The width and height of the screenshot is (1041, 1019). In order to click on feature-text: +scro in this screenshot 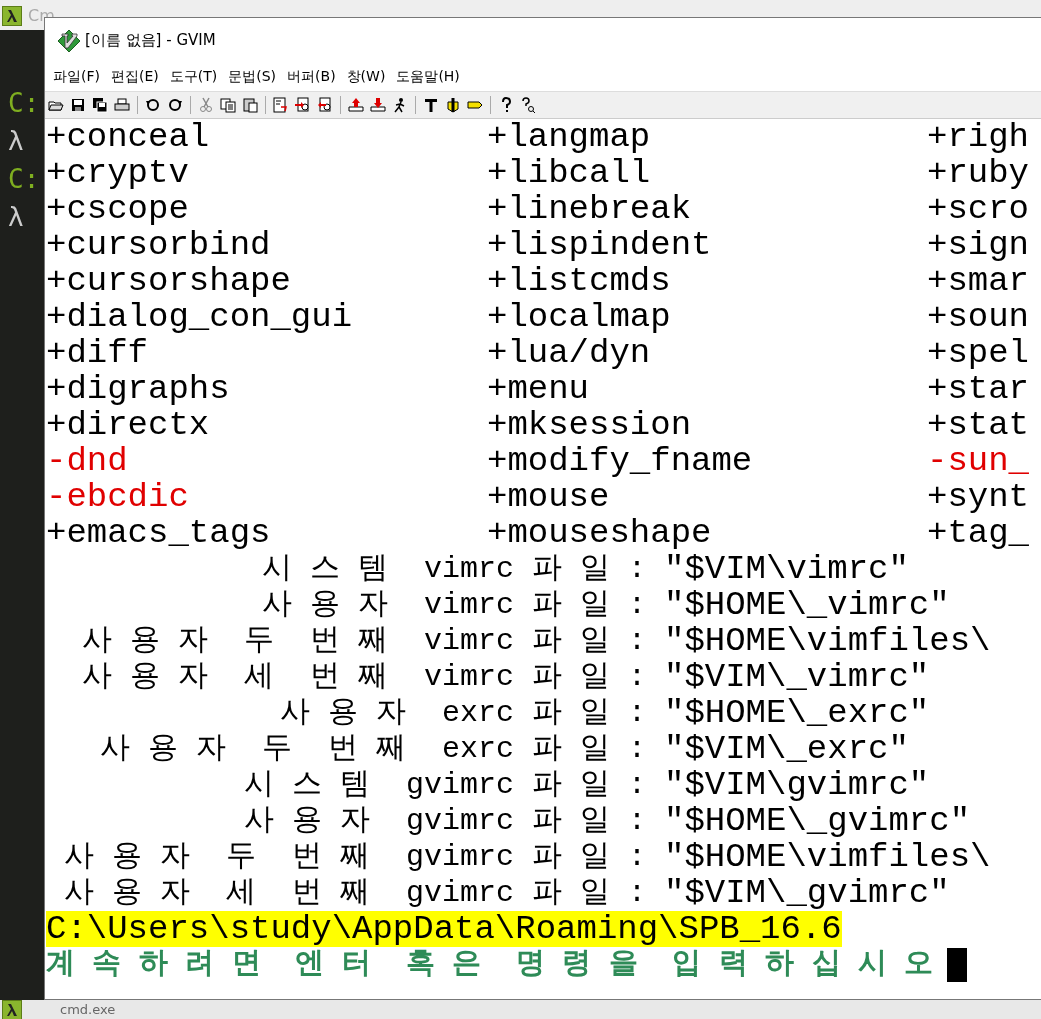, I will do `click(979, 209)`.